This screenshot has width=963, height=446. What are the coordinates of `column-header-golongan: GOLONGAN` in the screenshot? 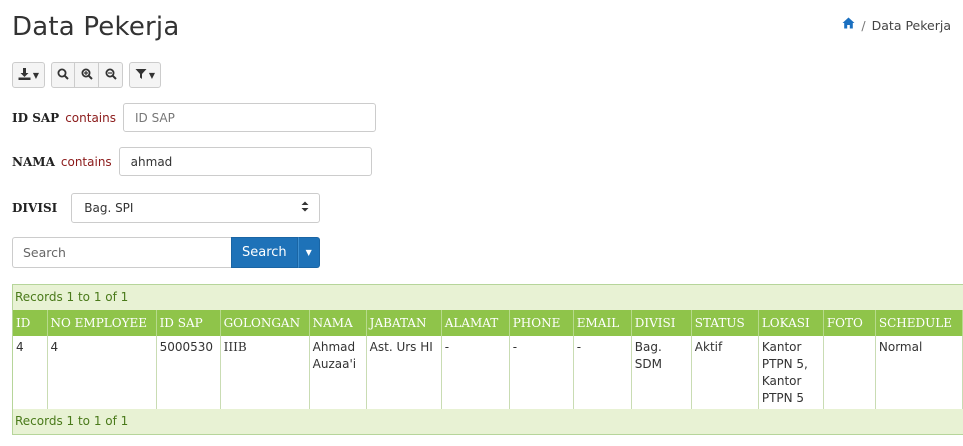 It's located at (265, 323).